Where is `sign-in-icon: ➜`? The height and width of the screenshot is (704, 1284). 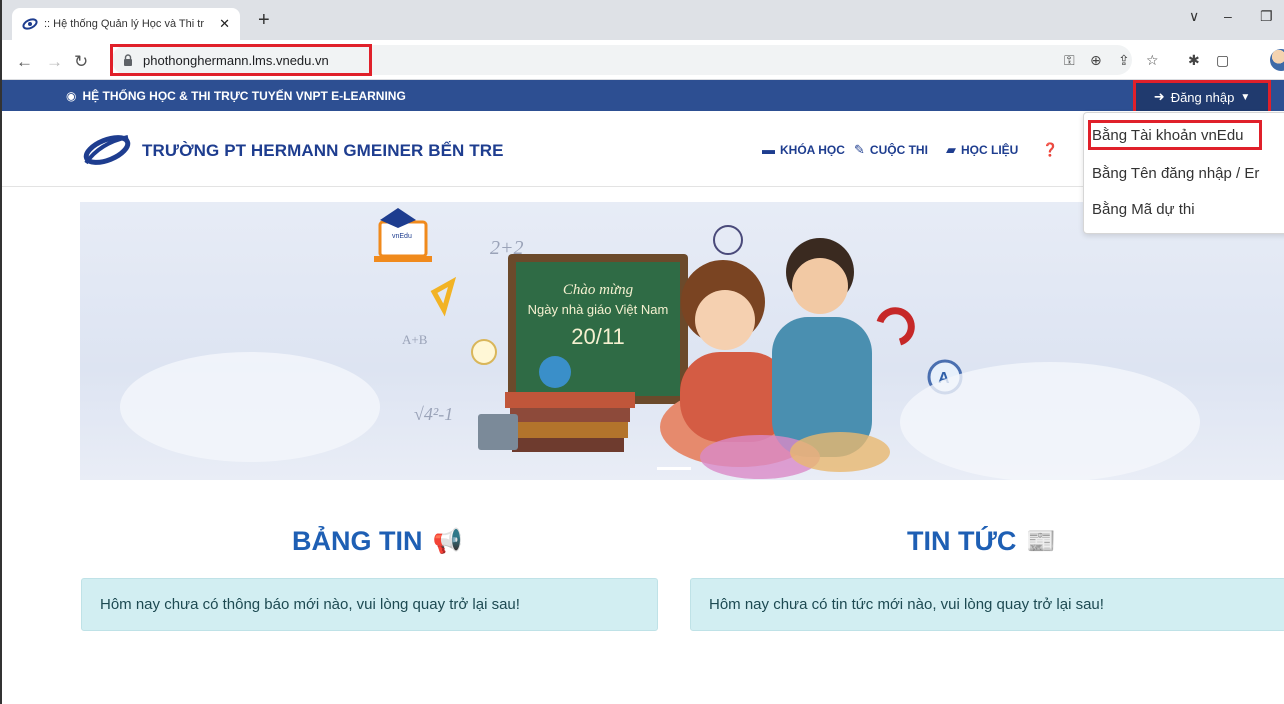
sign-in-icon: ➜ is located at coordinates (1159, 96).